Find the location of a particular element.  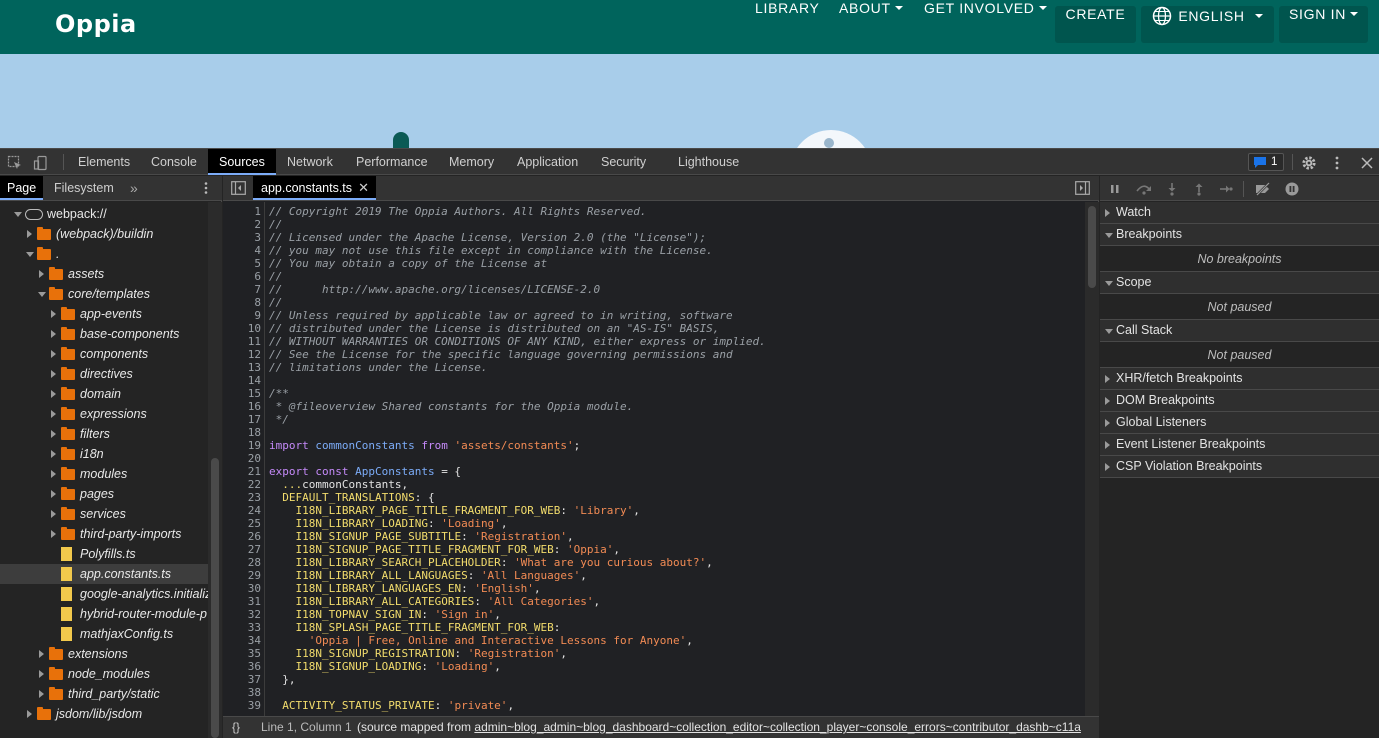

toggle-debugger-icon is located at coordinates (1082, 188).